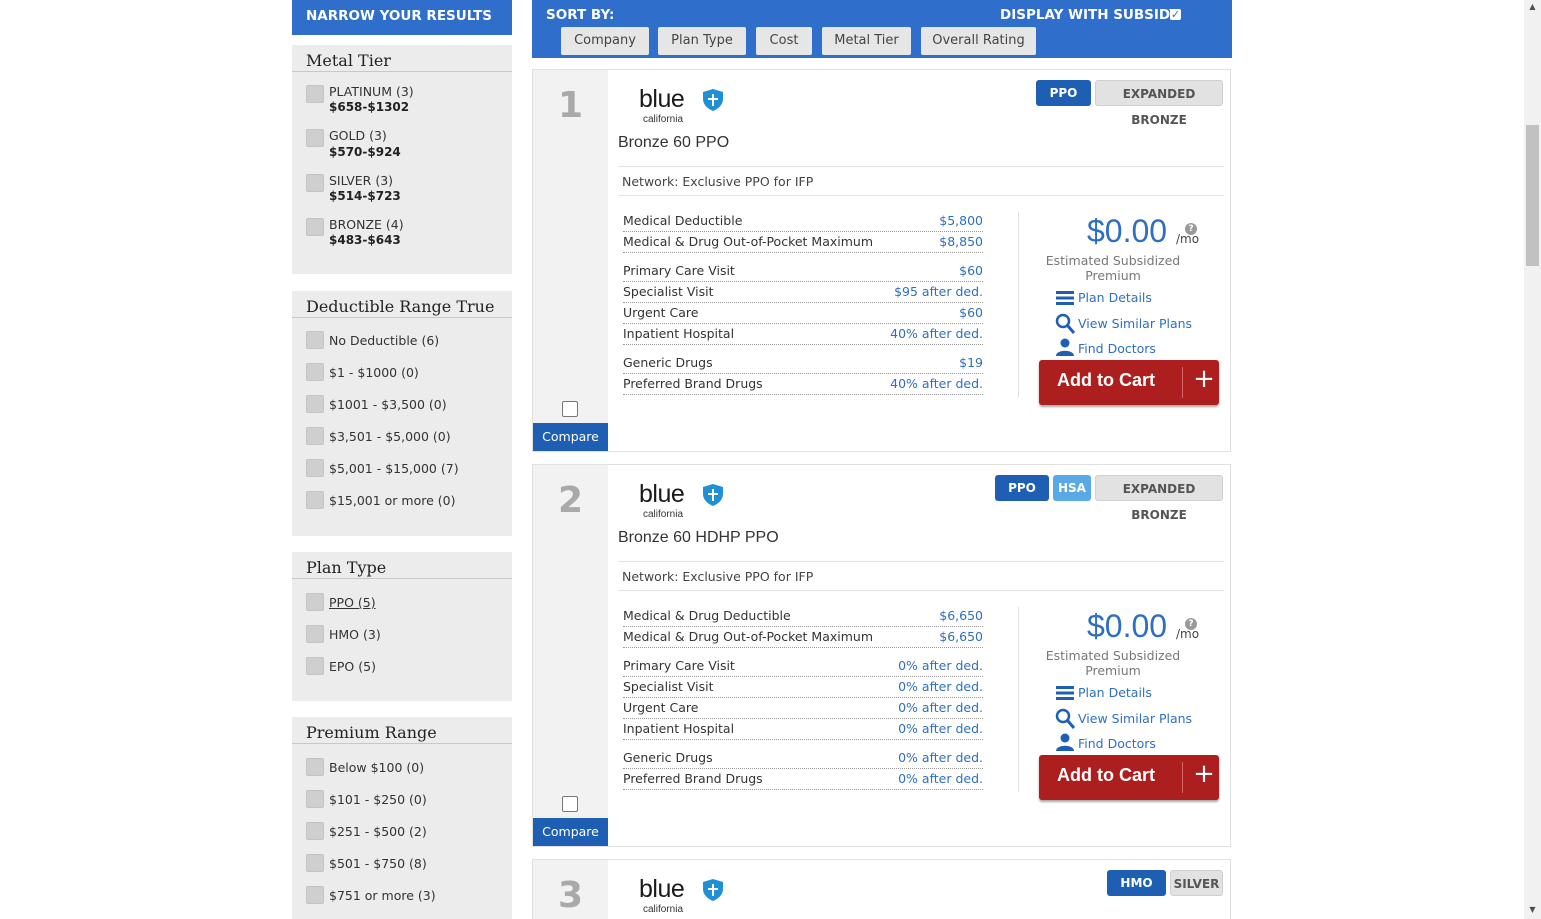  Describe the element at coordinates (803, 708) in the screenshot. I see `benefit-row: Urgent Care 0% after ded.` at that location.